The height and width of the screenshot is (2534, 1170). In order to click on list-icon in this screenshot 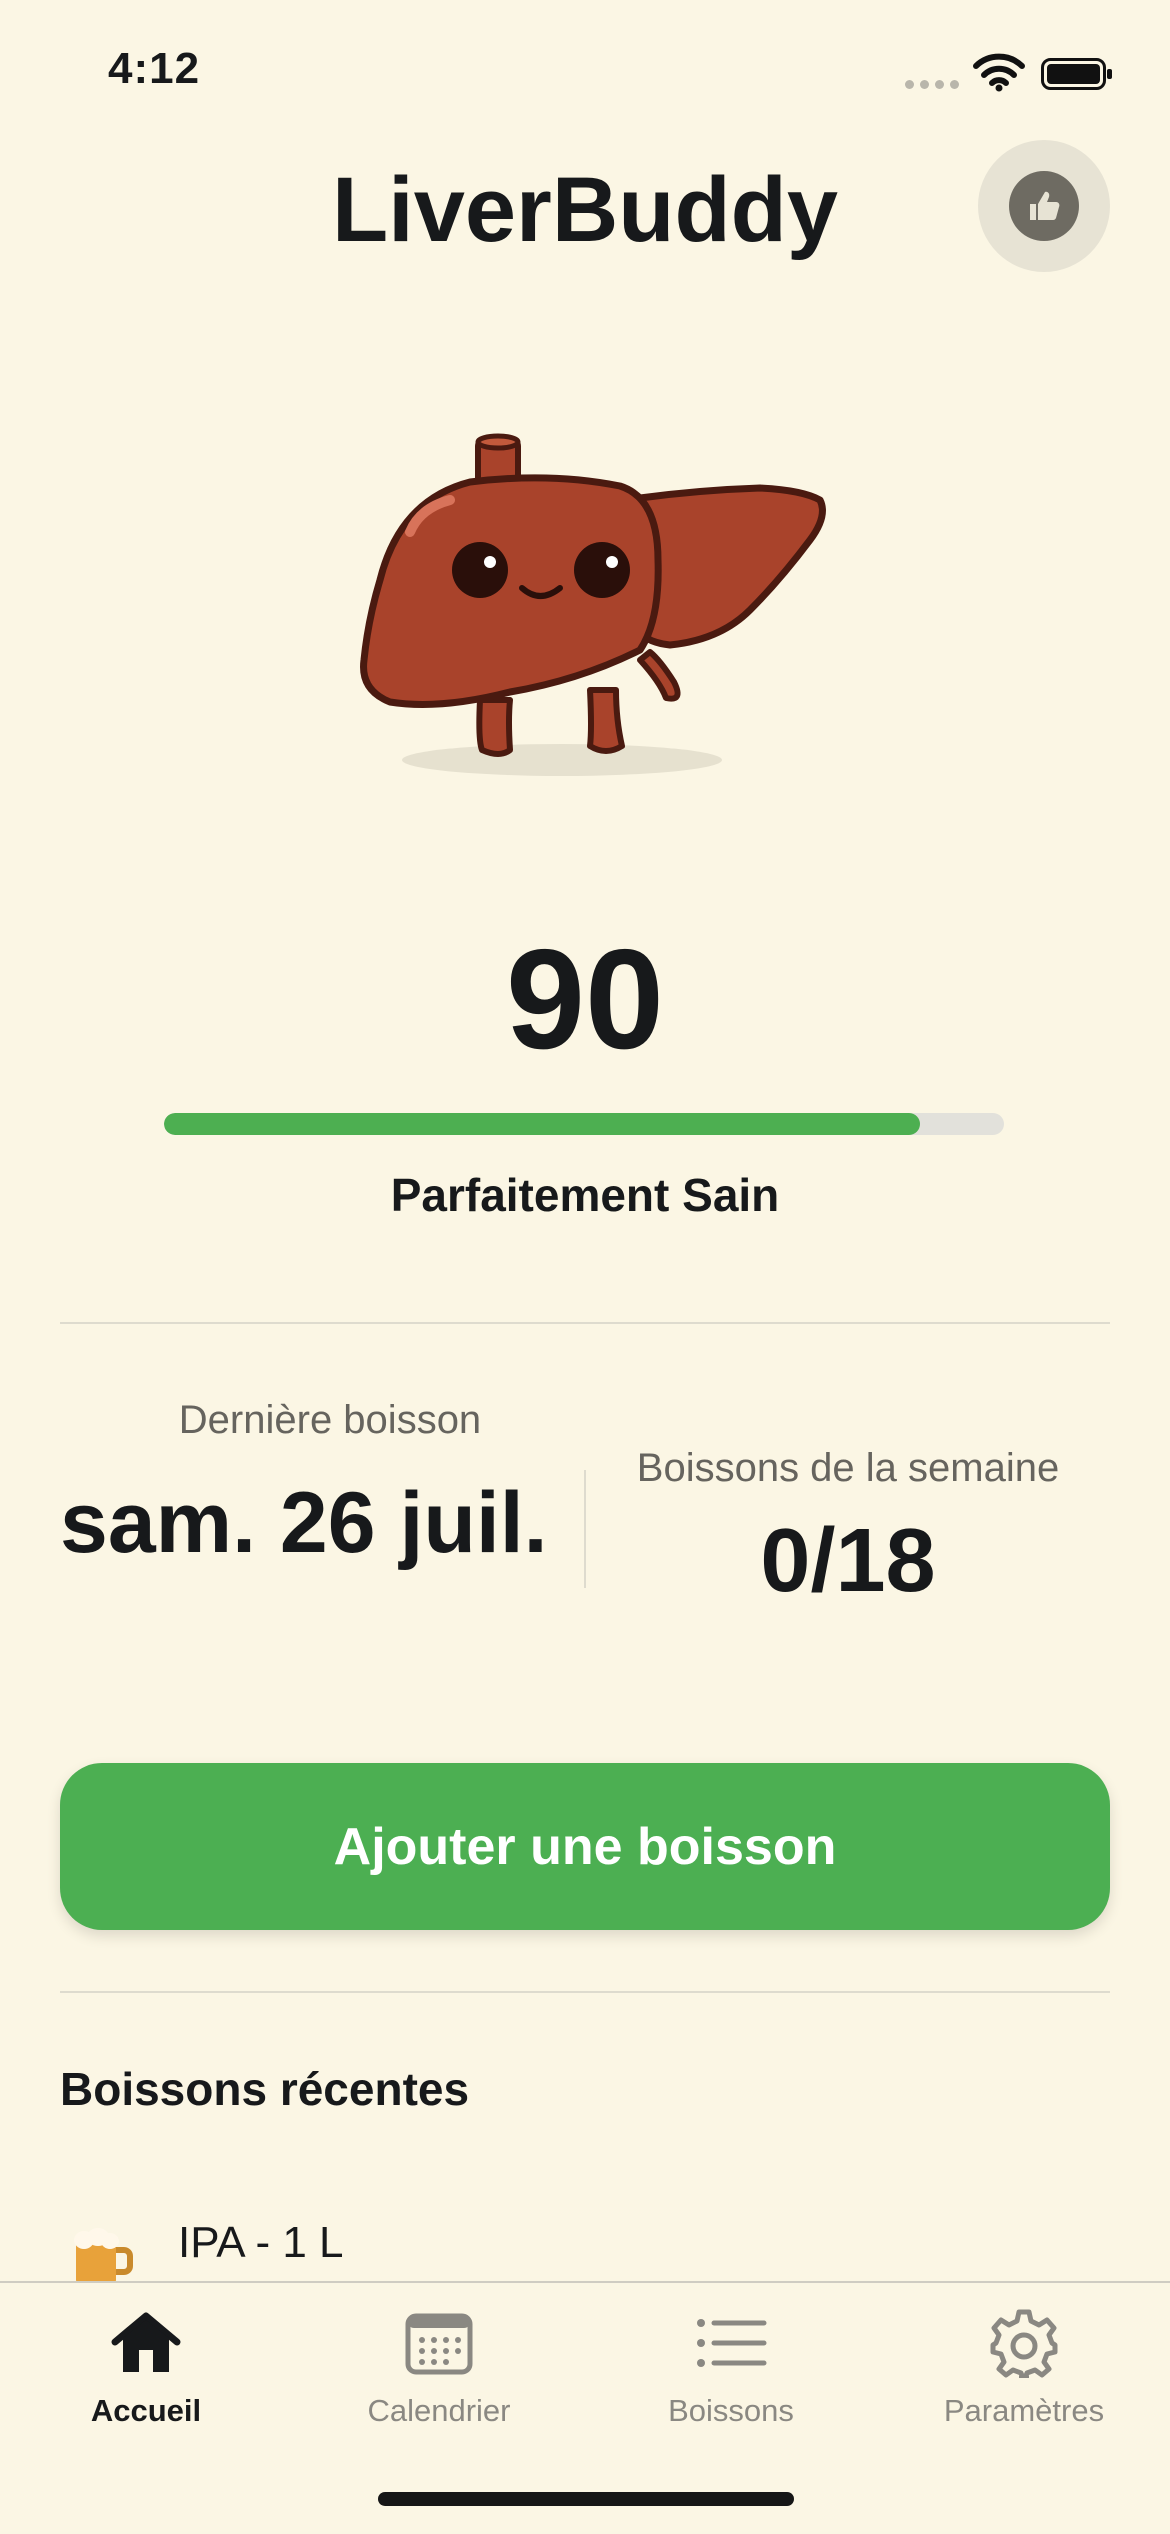, I will do `click(732, 2343)`.